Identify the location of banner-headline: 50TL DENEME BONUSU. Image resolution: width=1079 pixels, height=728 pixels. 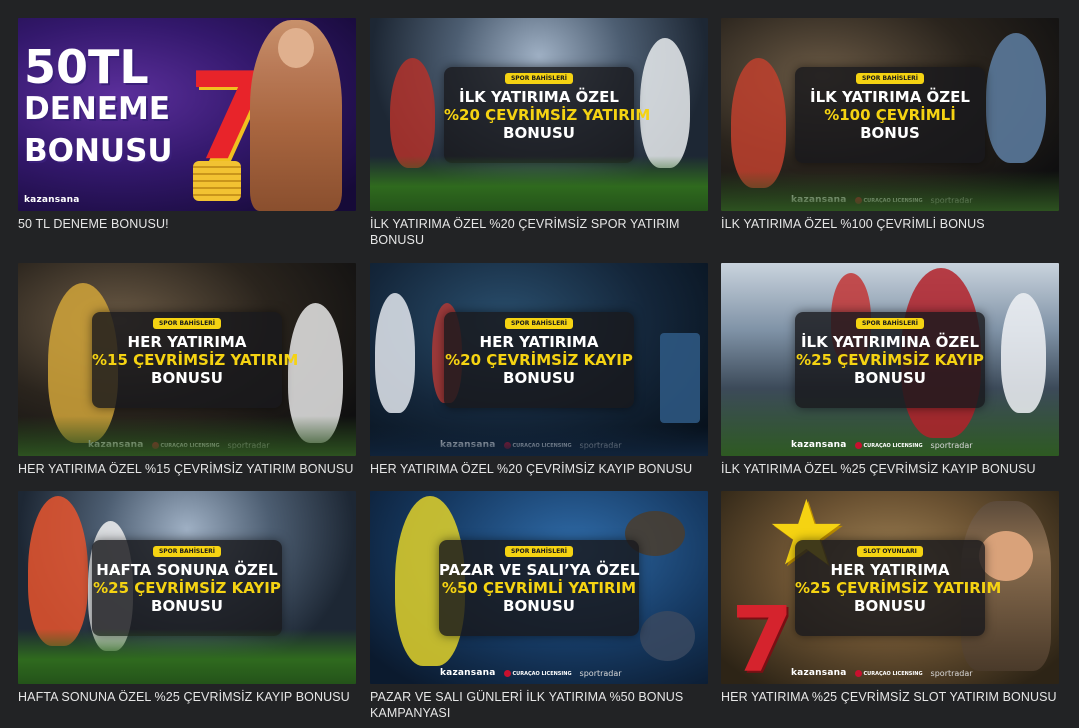
(98, 106).